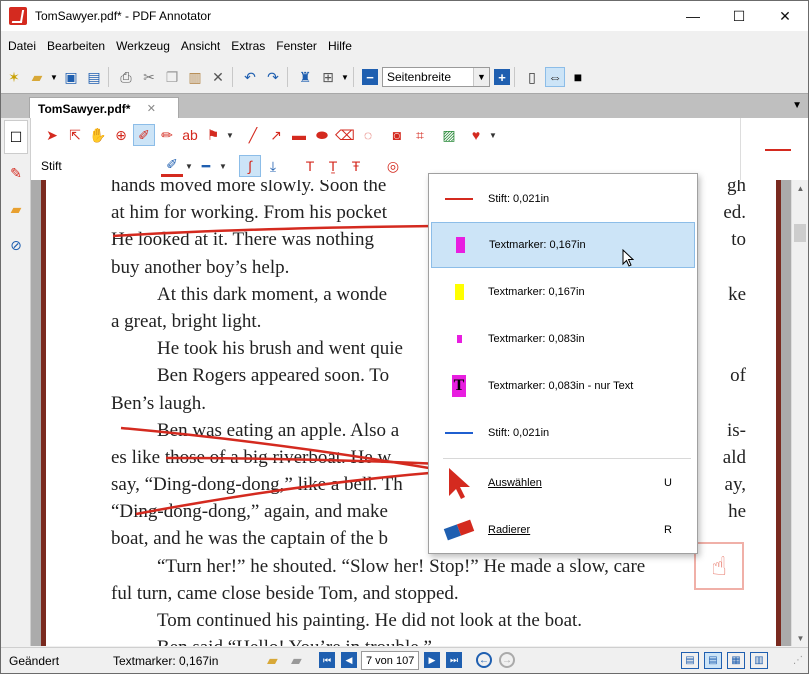  I want to click on tool-options-row: Stift ✐ ▼ ━ ▼ ∫ ⤓ T Ṯ Ŧ ◎, so click(223, 166).